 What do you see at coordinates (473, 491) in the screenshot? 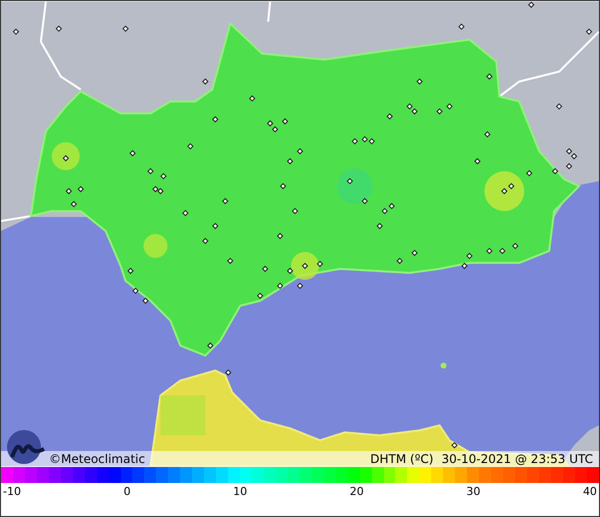
I see `scale-tick-label: 30` at bounding box center [473, 491].